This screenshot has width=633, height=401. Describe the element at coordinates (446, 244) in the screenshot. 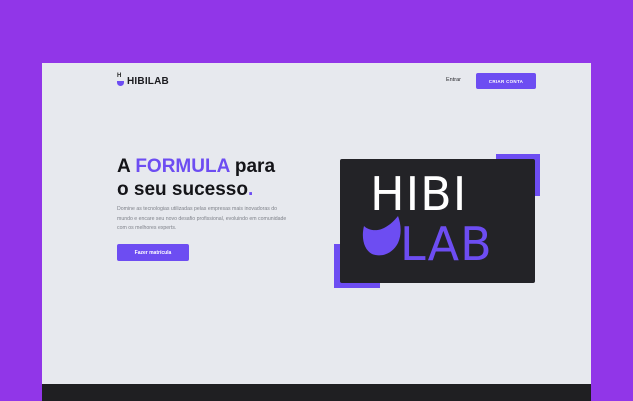

I see `brand-card-line-2: LAB` at that location.